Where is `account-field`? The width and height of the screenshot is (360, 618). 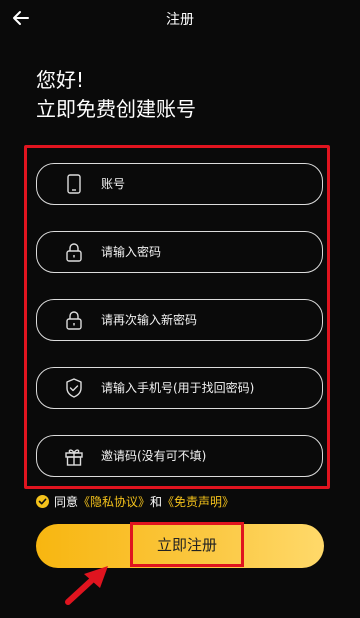
account-field is located at coordinates (179, 184).